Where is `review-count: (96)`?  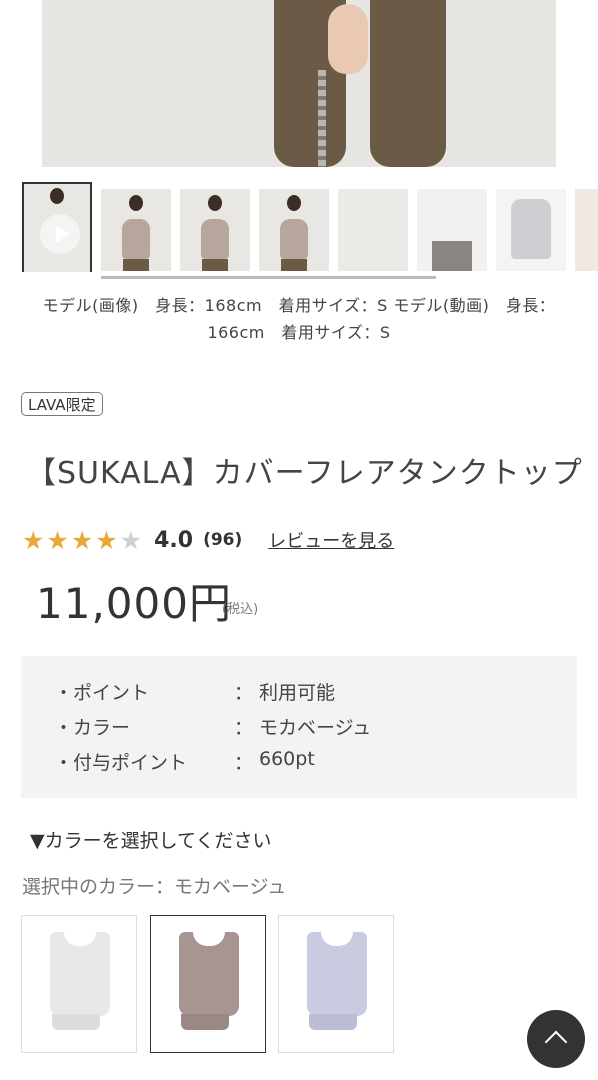
review-count: (96) is located at coordinates (223, 540).